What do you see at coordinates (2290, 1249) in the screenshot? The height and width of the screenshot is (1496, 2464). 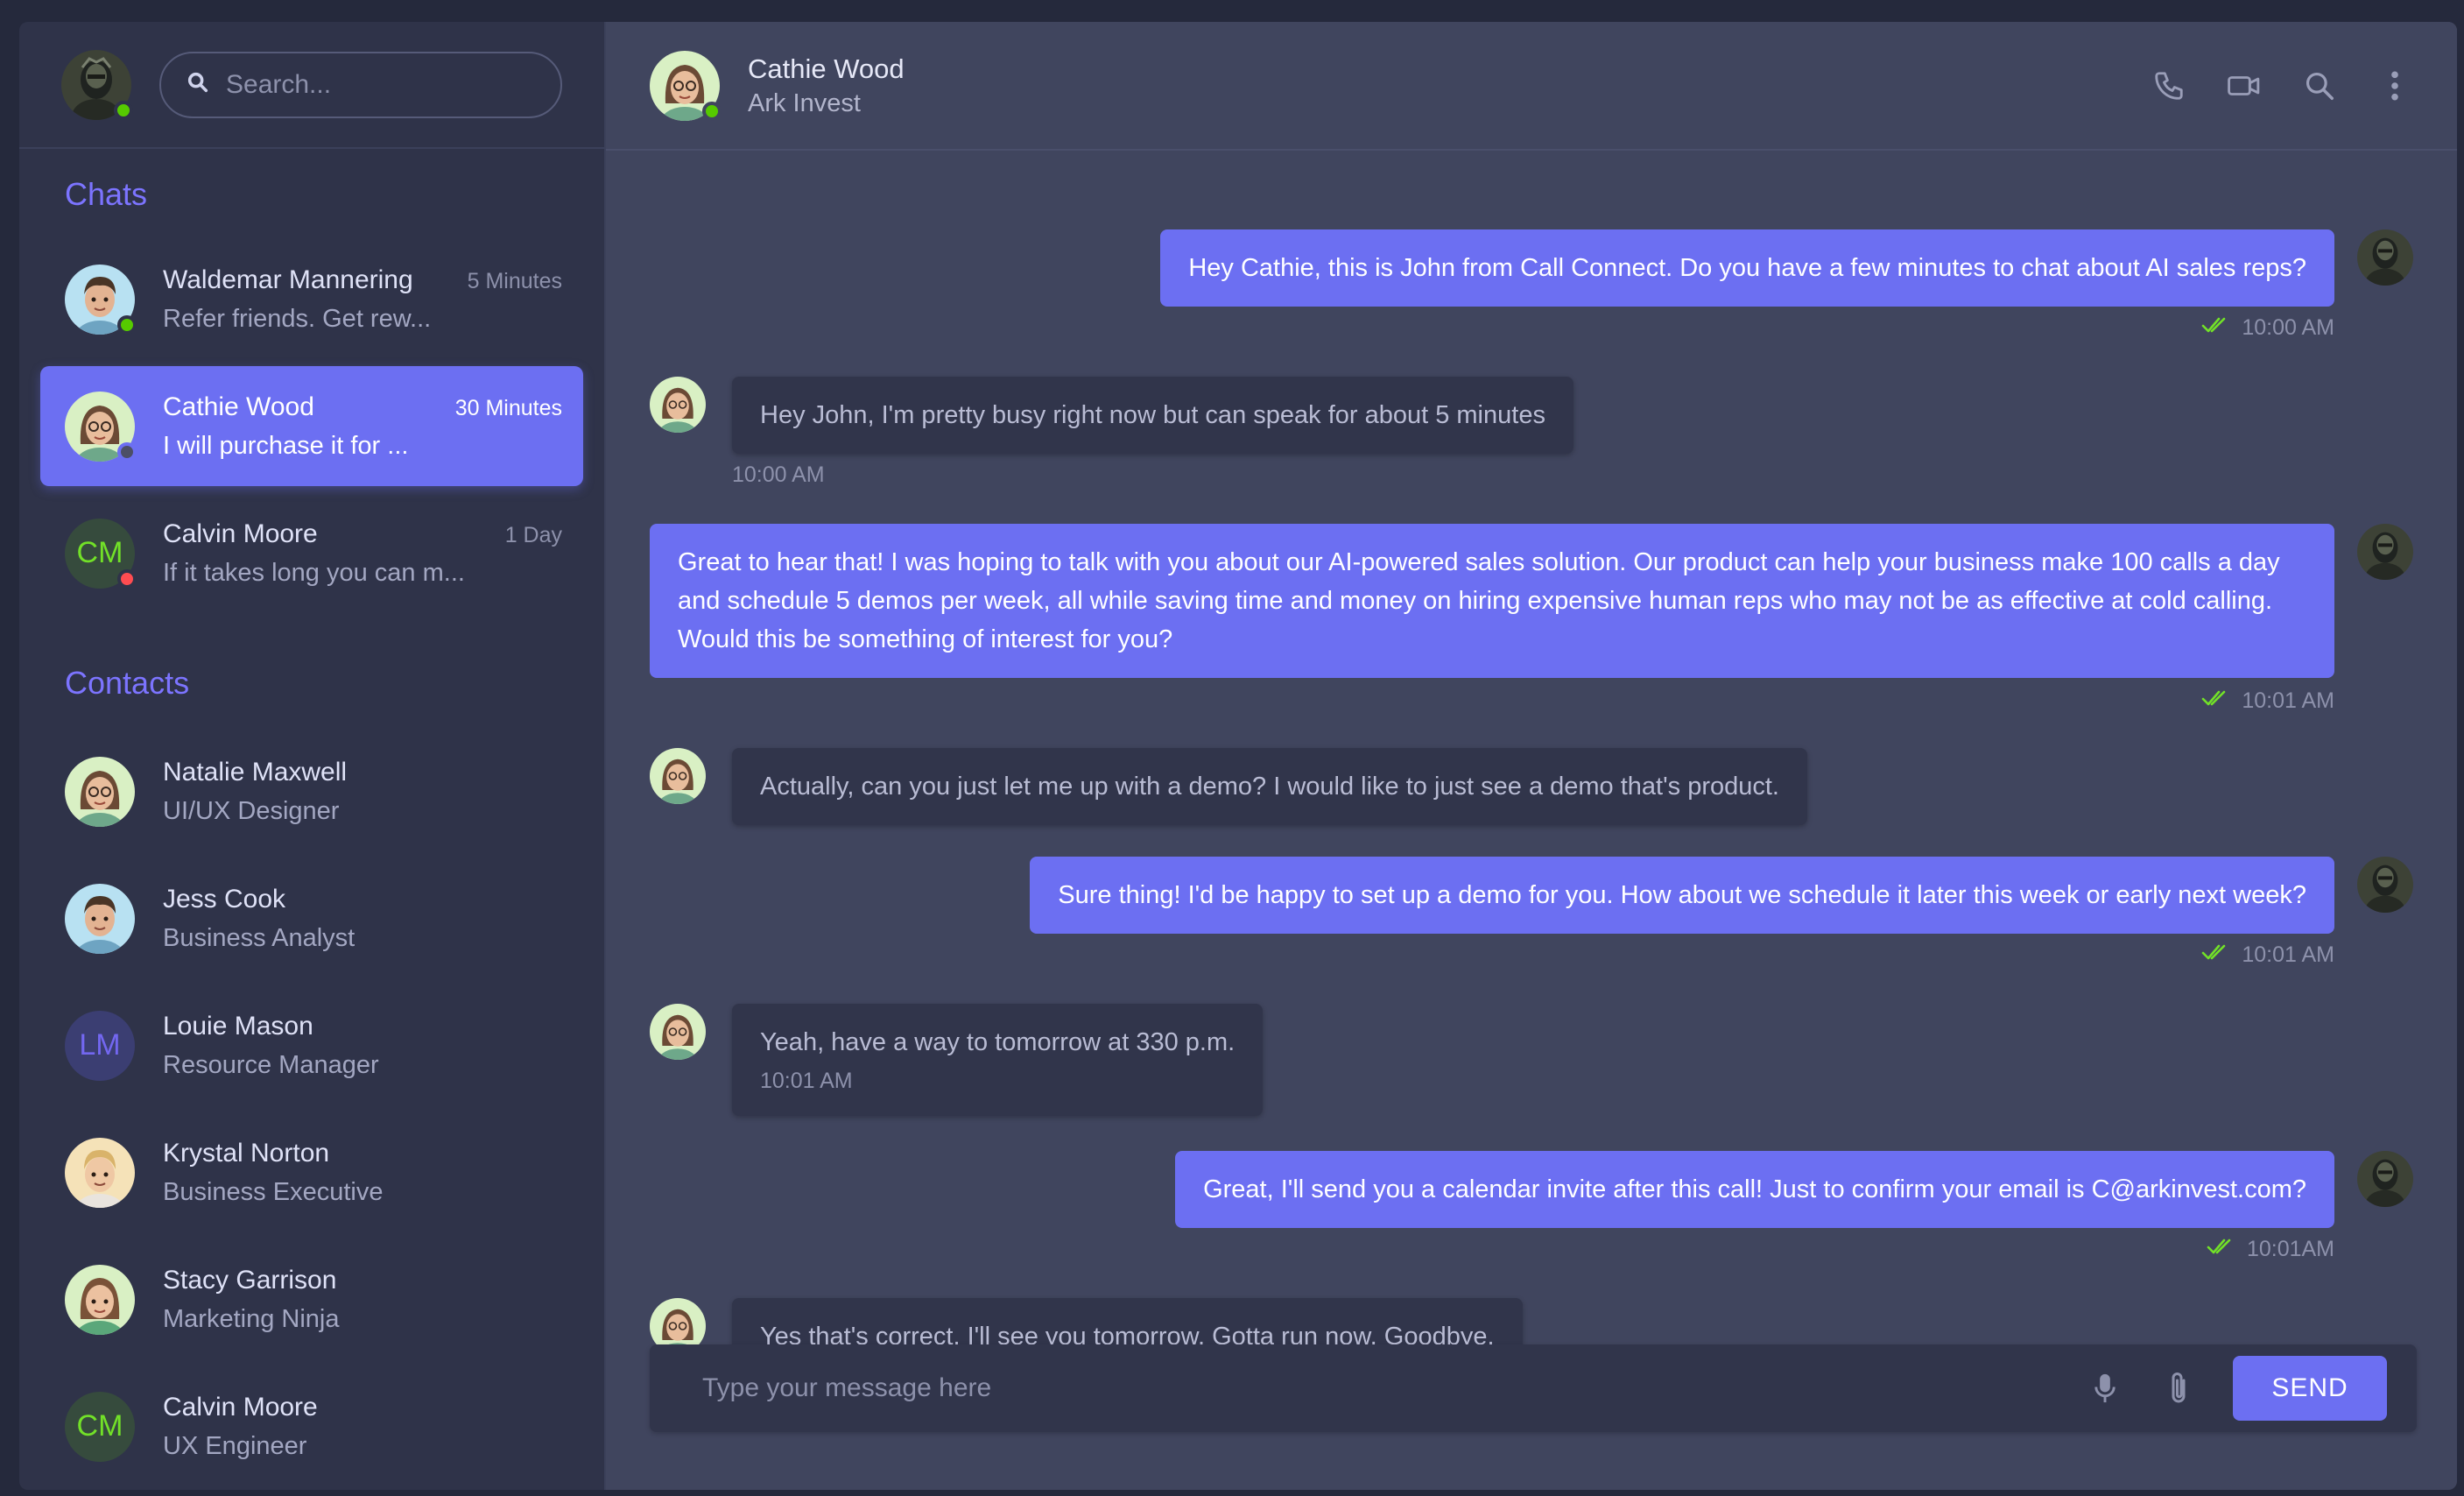 I see `message-time: 10:01AM` at bounding box center [2290, 1249].